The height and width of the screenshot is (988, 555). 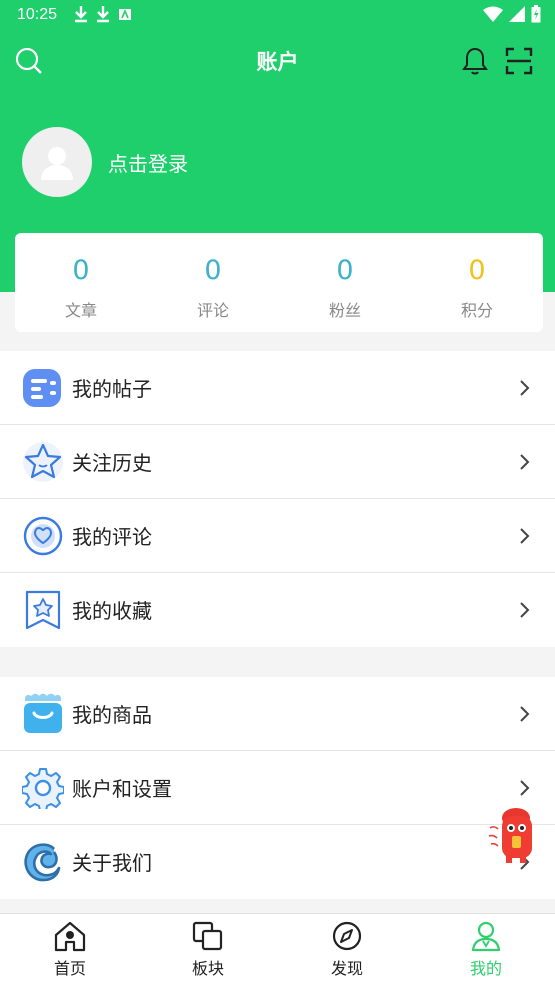 I want to click on bottom-tab-bar: 首页 板块 发现 我的, so click(x=277, y=950).